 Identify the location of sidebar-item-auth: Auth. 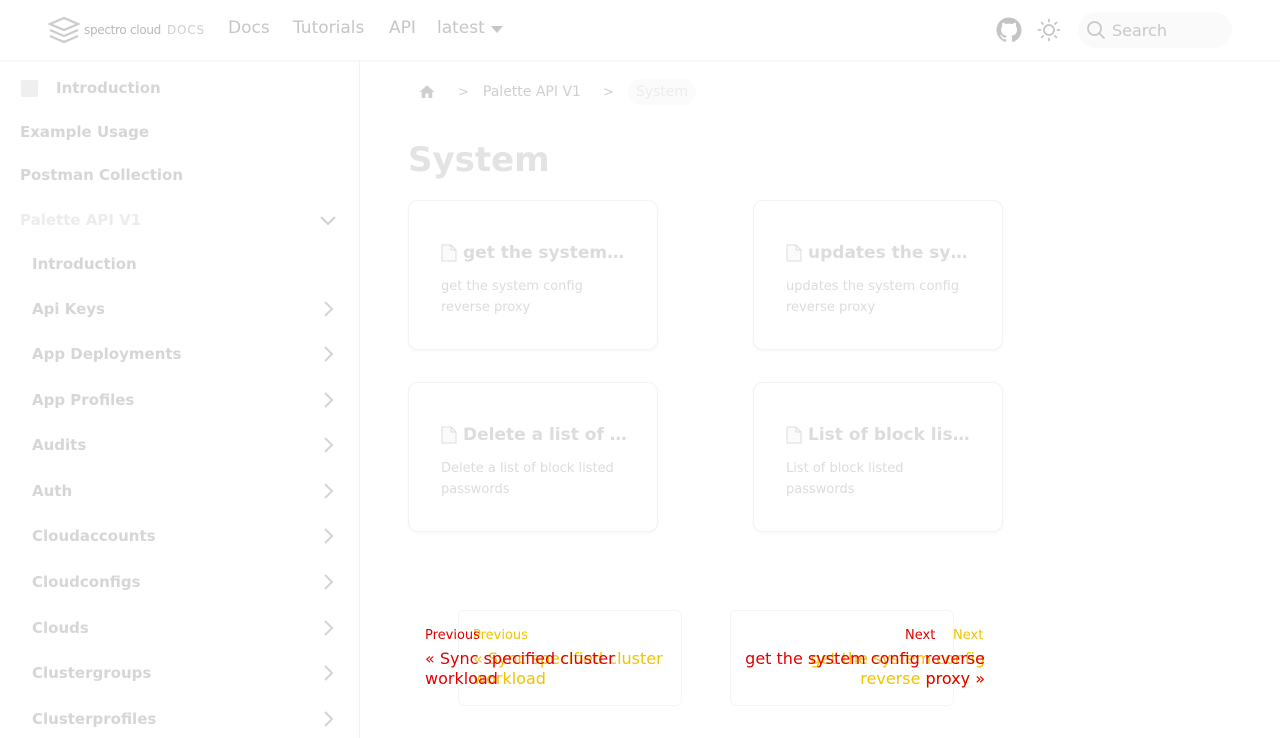
(179, 491).